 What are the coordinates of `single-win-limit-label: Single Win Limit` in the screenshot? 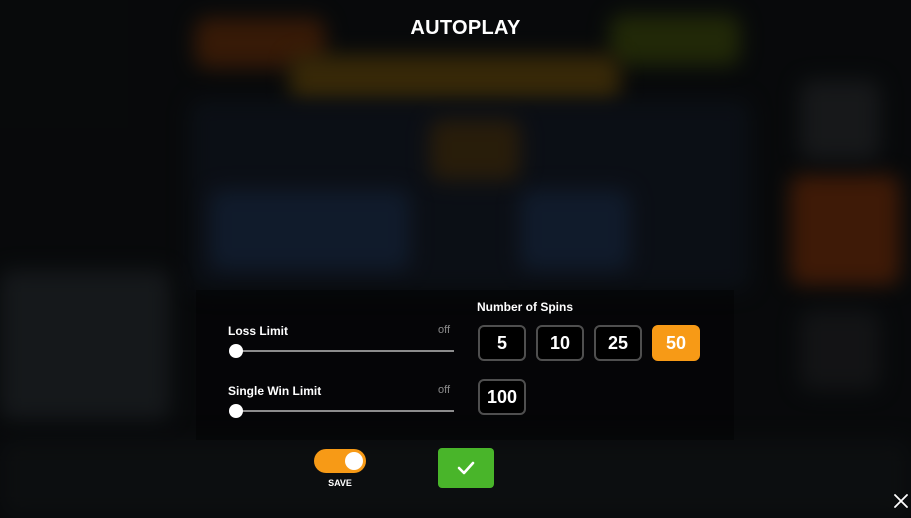 It's located at (275, 391).